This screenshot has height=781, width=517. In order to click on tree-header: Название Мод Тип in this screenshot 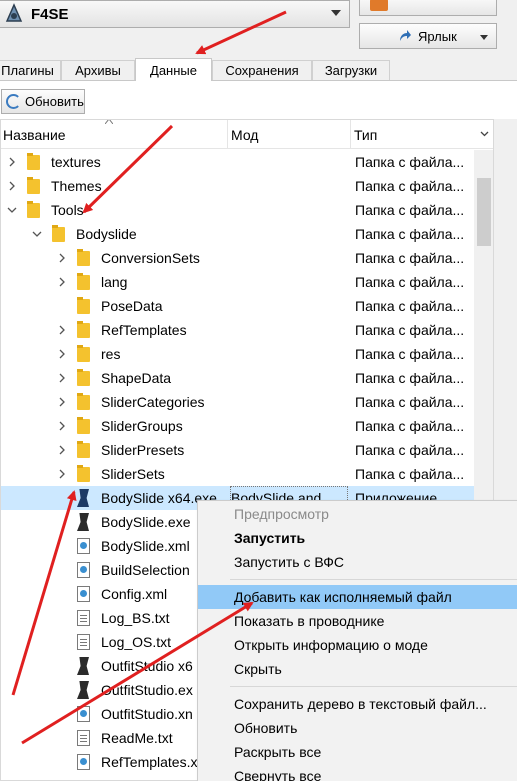, I will do `click(247, 134)`.